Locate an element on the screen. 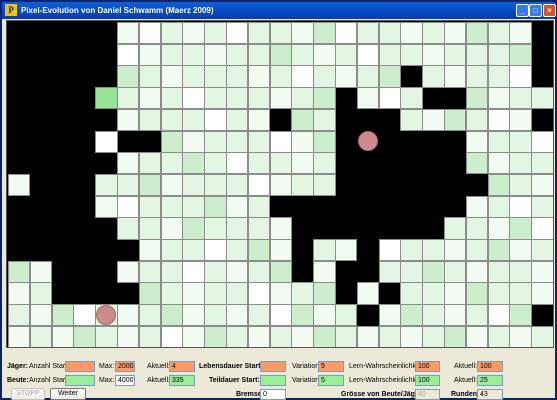  lebensdauer-start-field is located at coordinates (273, 366).